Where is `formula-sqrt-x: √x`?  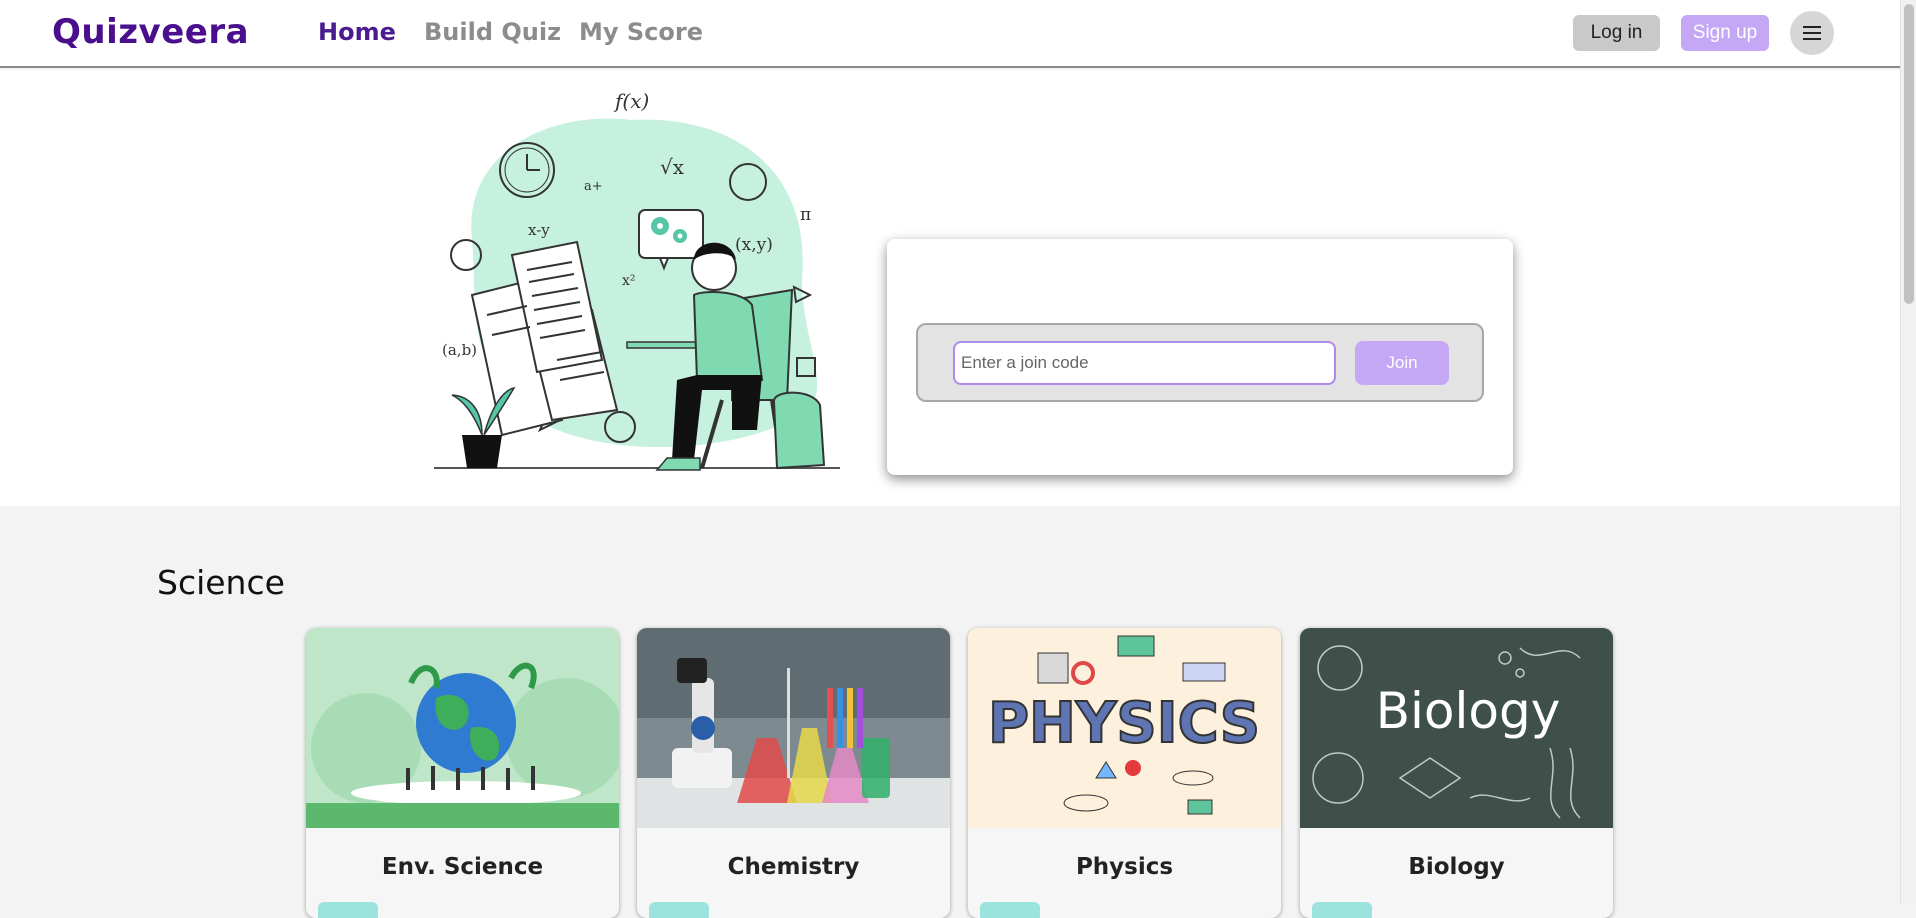 formula-sqrt-x: √x is located at coordinates (672, 167).